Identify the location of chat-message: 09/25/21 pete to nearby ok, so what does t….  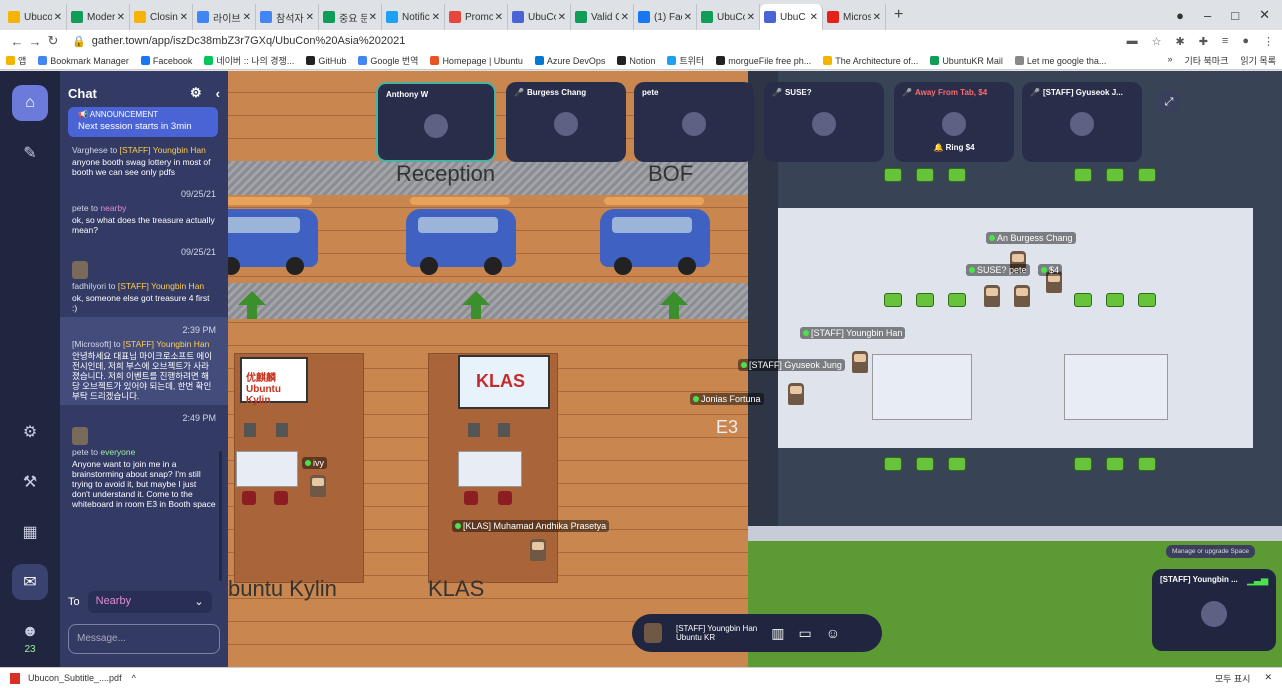
(144, 210).